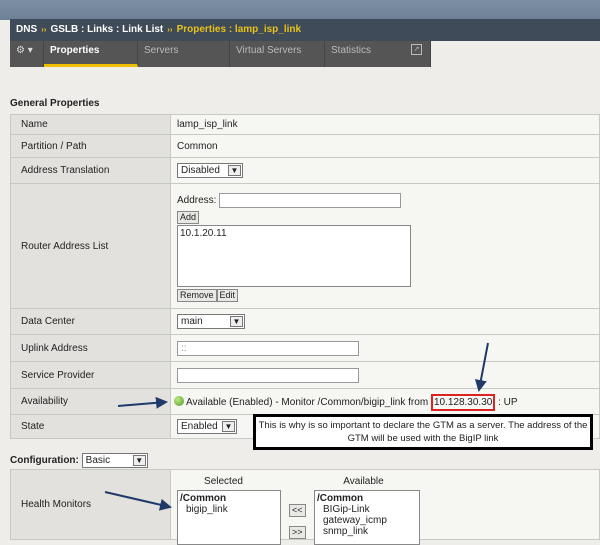 The width and height of the screenshot is (600, 545). I want to click on arrow-availability, so click(142, 402).